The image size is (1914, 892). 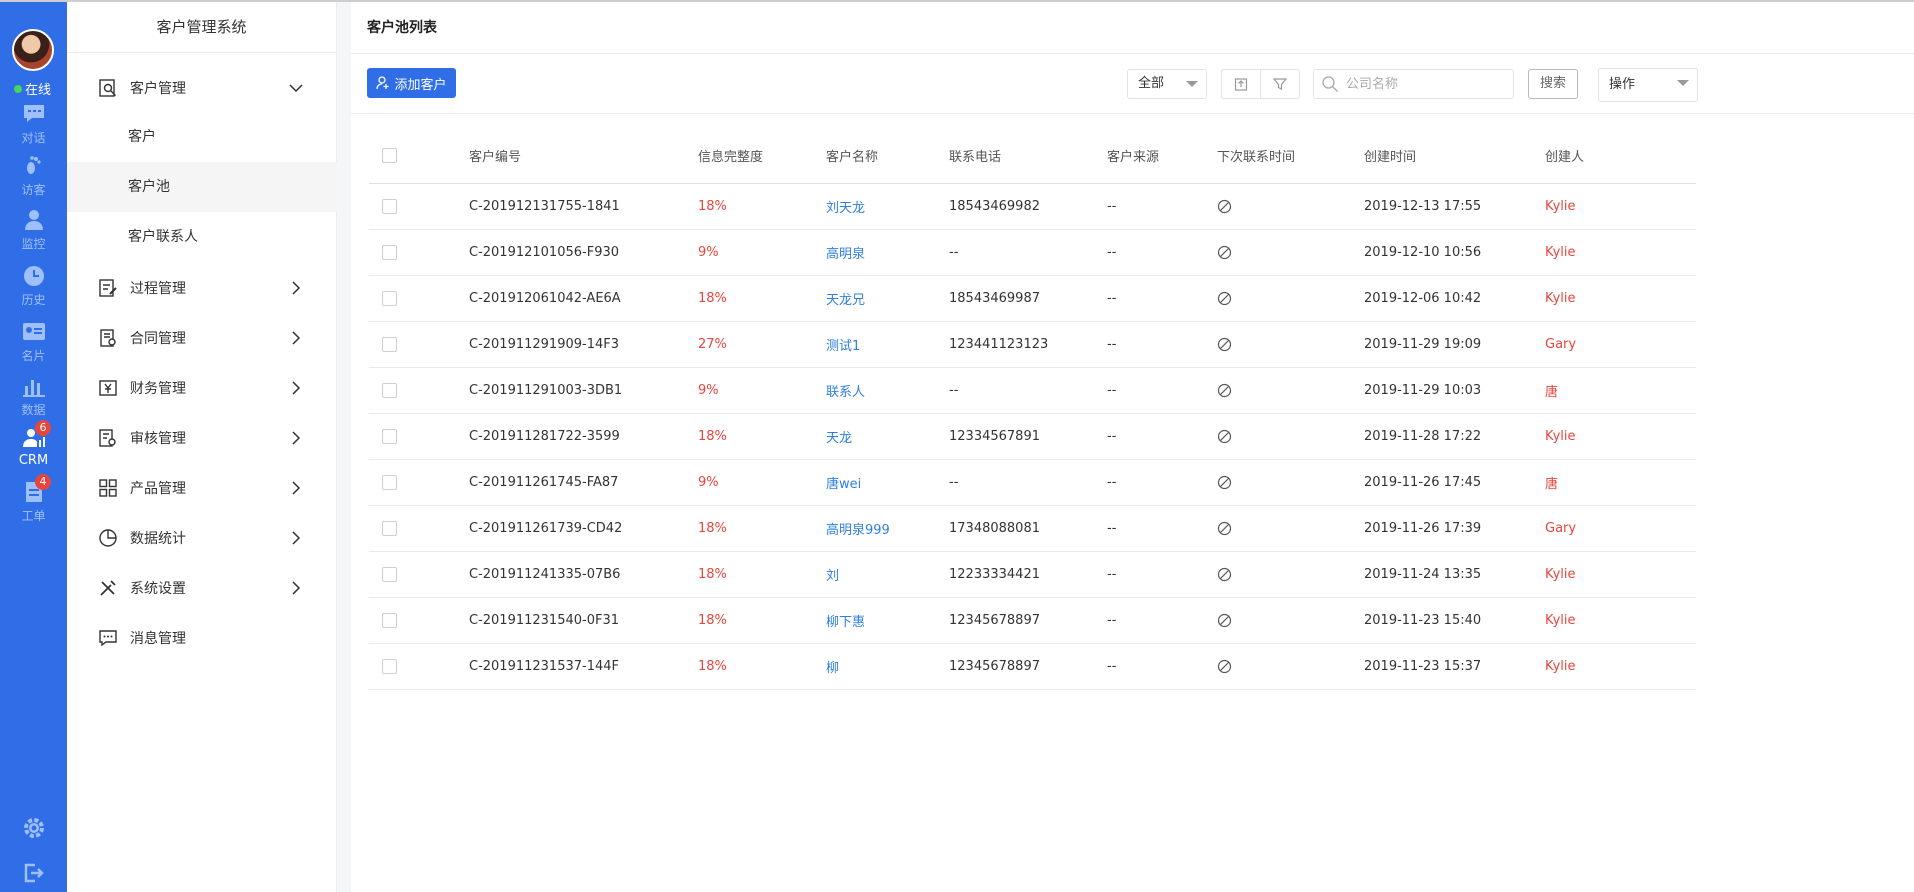 I want to click on rail-item-history: 历史, so click(x=33, y=286).